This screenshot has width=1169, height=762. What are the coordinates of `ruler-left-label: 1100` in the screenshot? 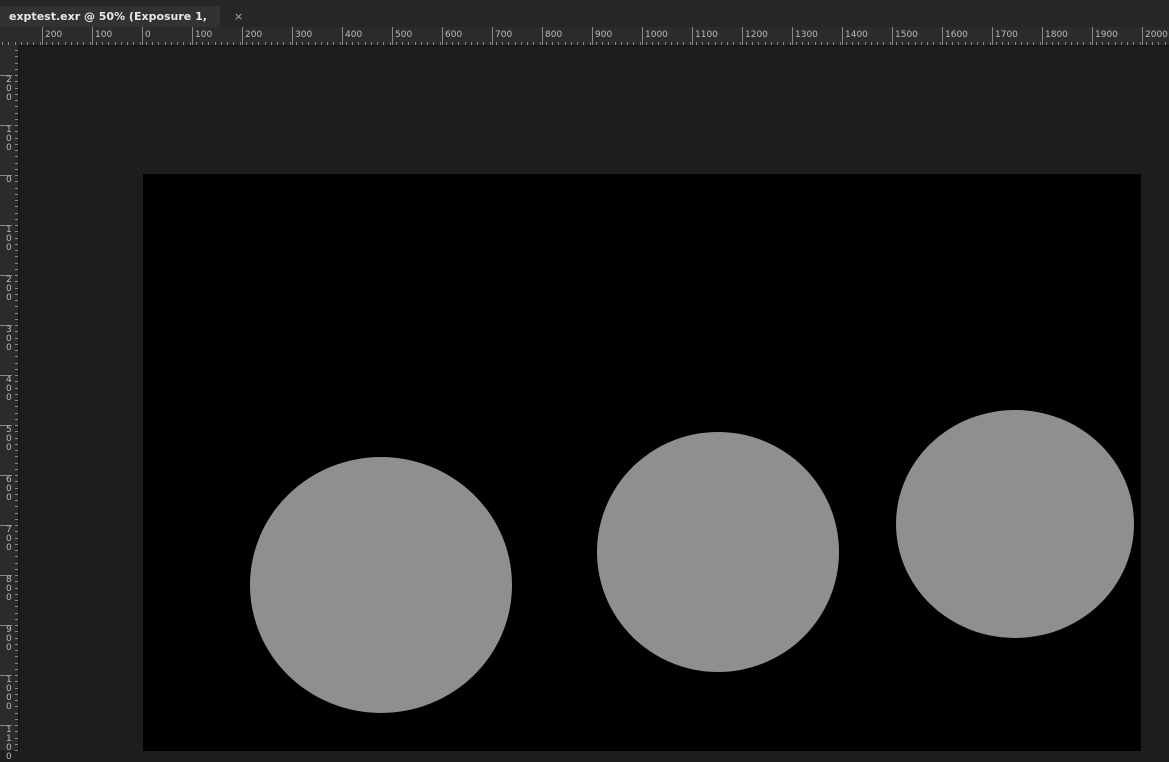 It's located at (6, 743).